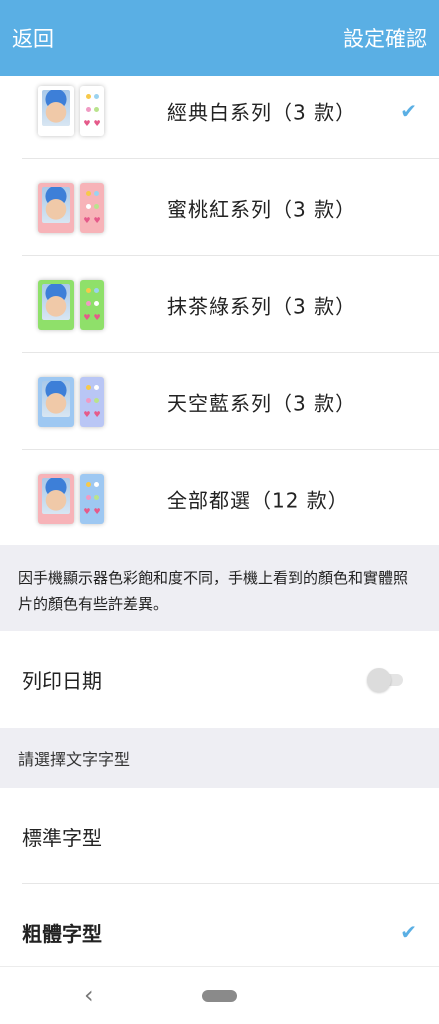  I want to click on color-notice: 因手機顯示器色彩飽和度不同，手機上看到的顏色和實體照片的顏色有些許差異。, so click(219, 588).